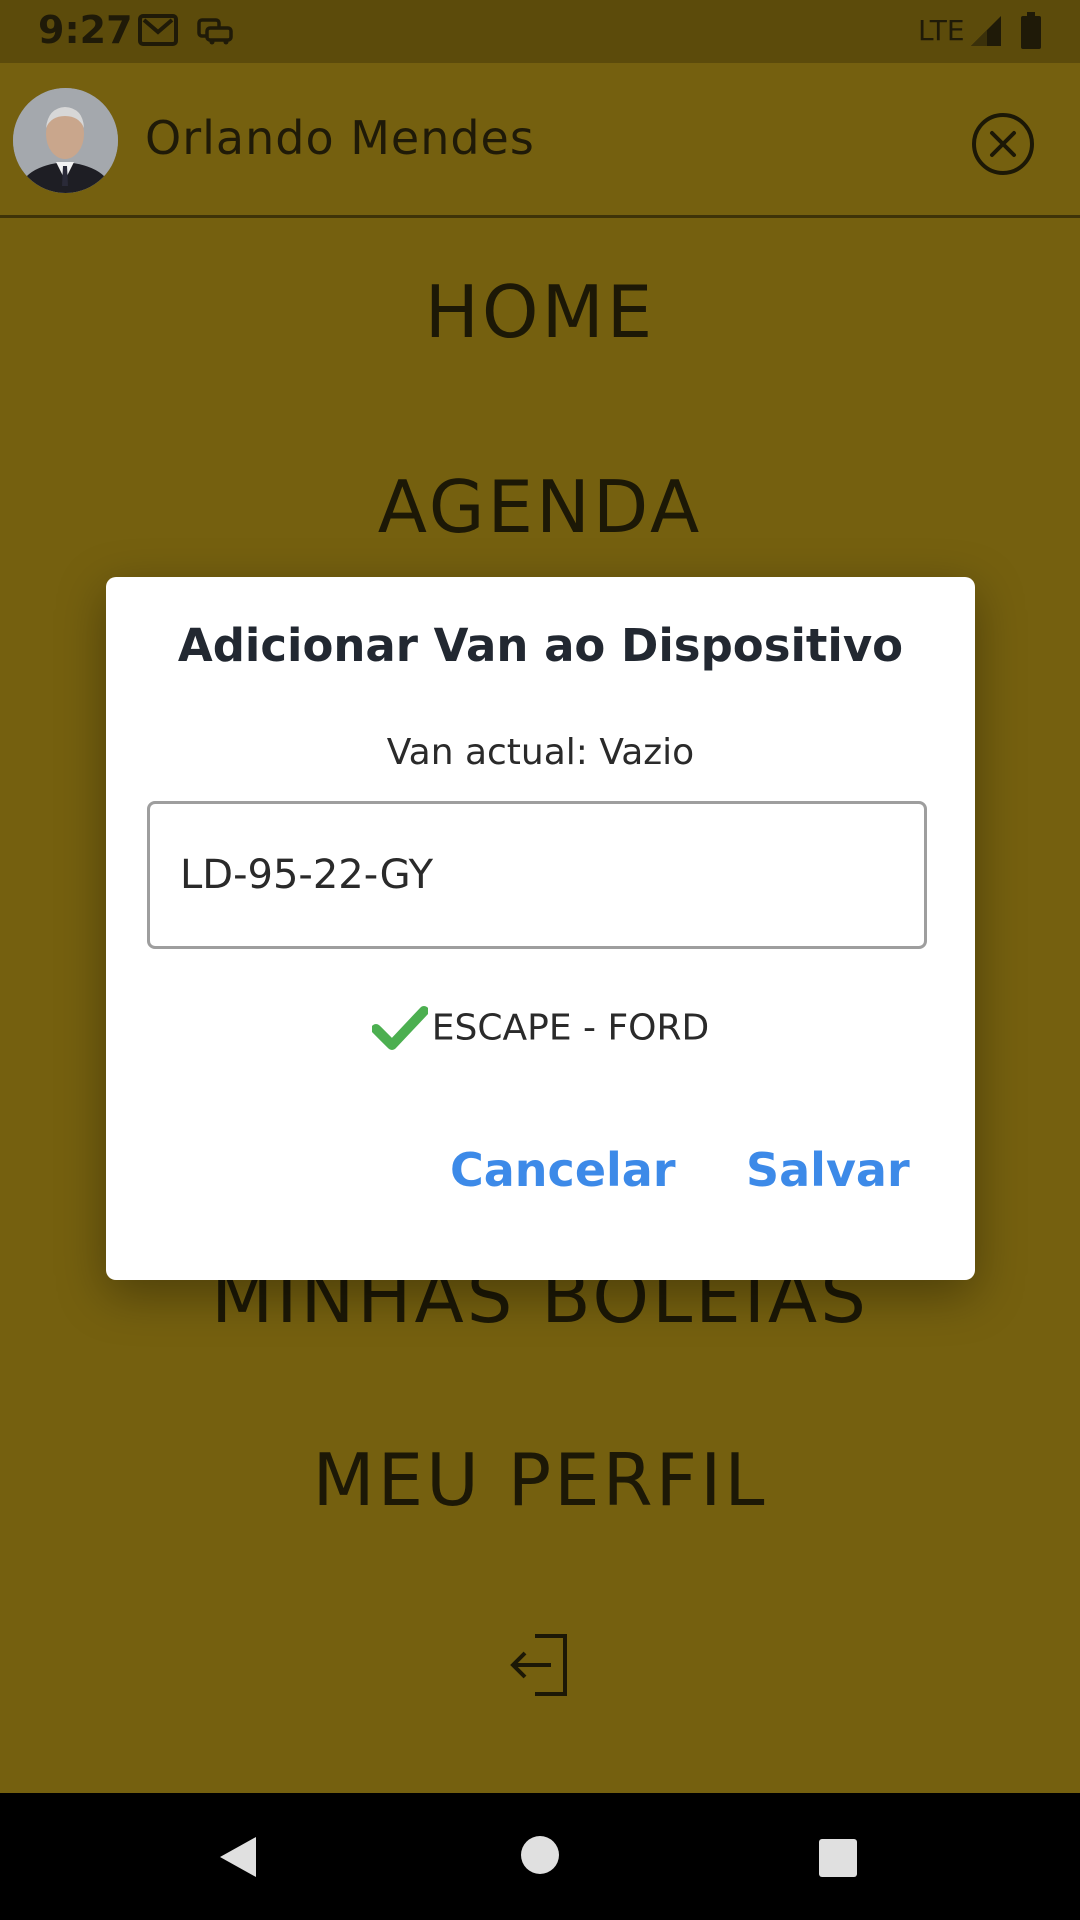  What do you see at coordinates (238, 1859) in the screenshot?
I see `back-icon` at bounding box center [238, 1859].